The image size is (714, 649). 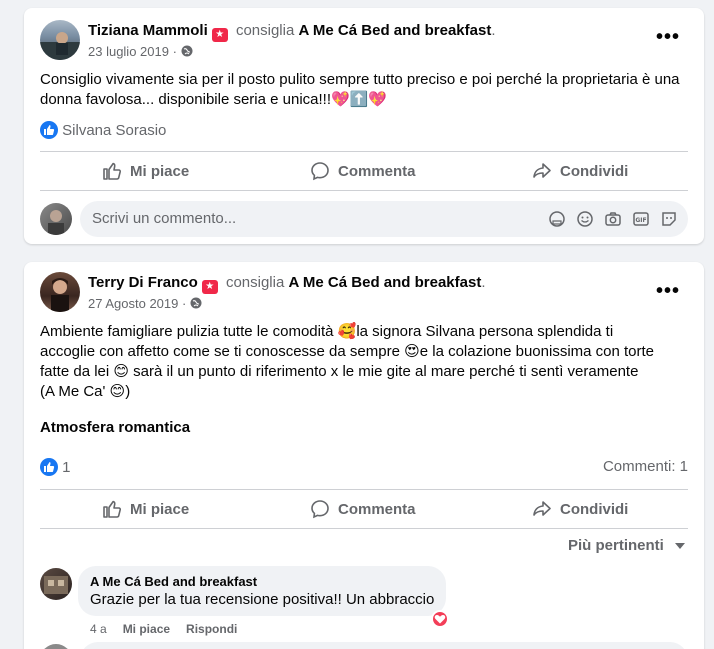 What do you see at coordinates (669, 219) in the screenshot?
I see `sticker-icon` at bounding box center [669, 219].